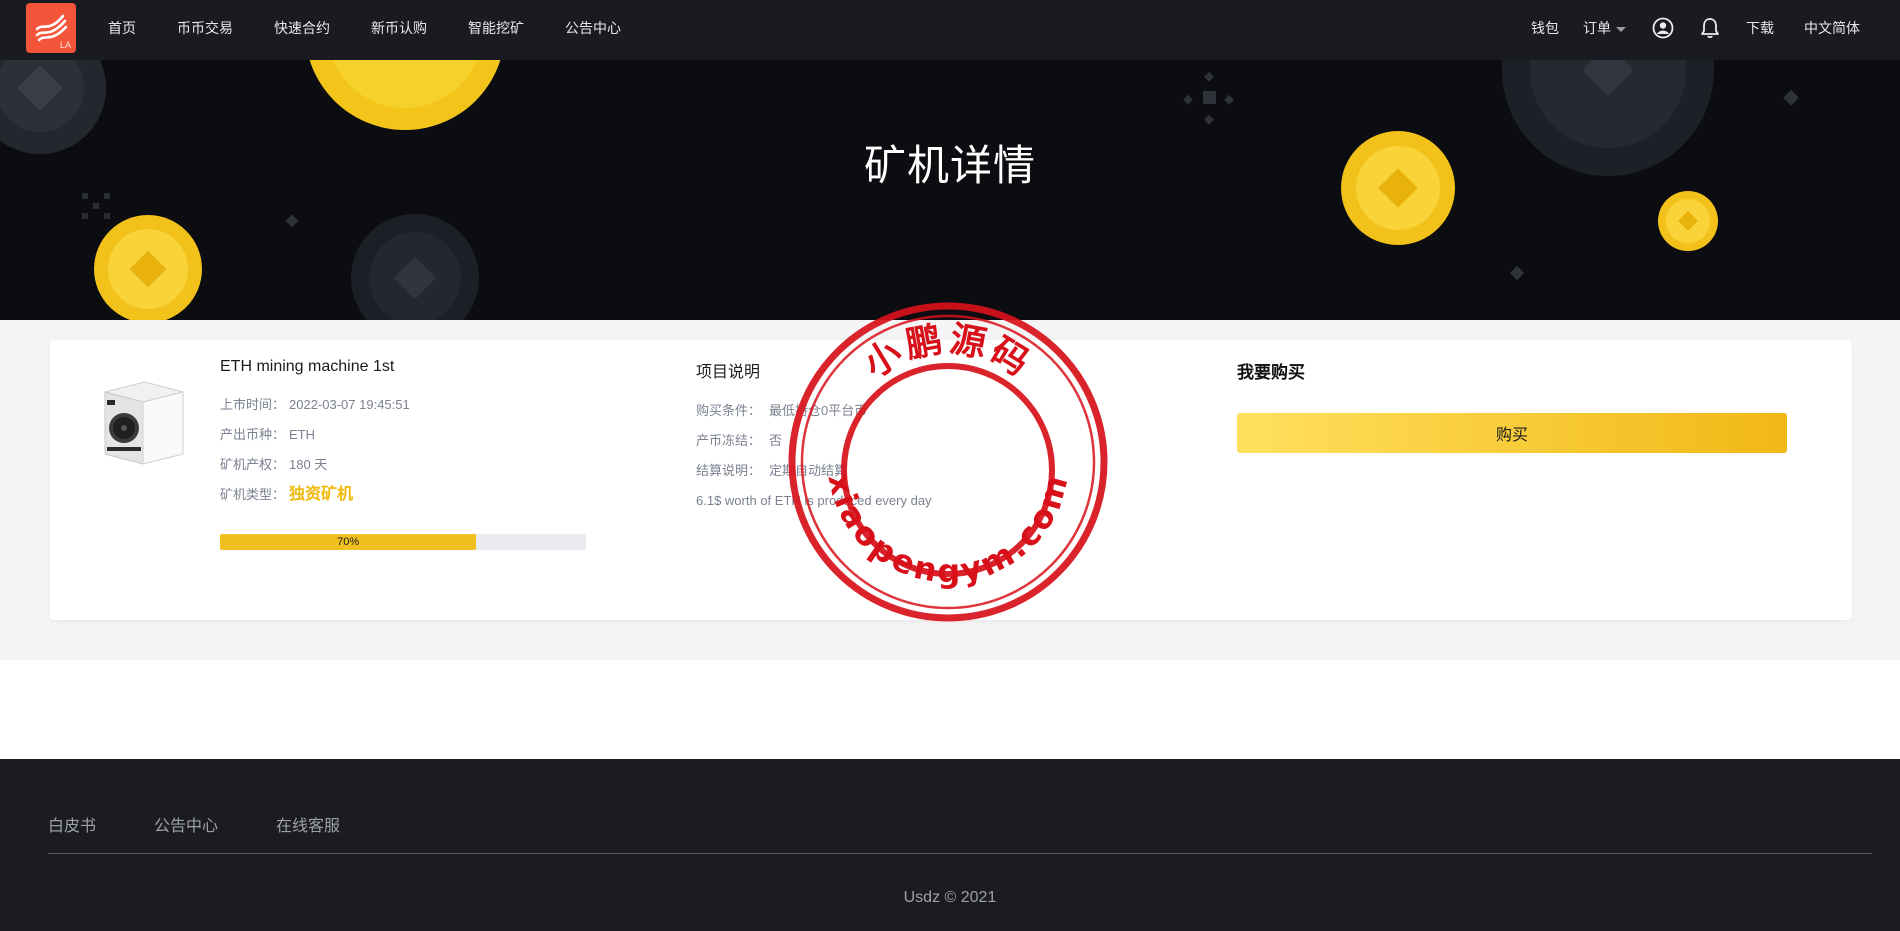 Image resolution: width=1900 pixels, height=931 pixels. I want to click on footer-links: 白皮书 公告中心 在线客服, so click(223, 824).